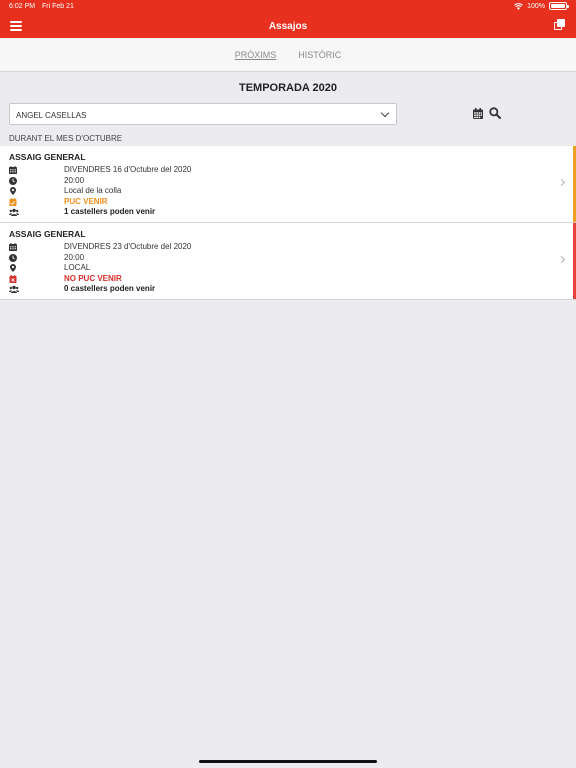  What do you see at coordinates (288, 299) in the screenshot?
I see `divider` at bounding box center [288, 299].